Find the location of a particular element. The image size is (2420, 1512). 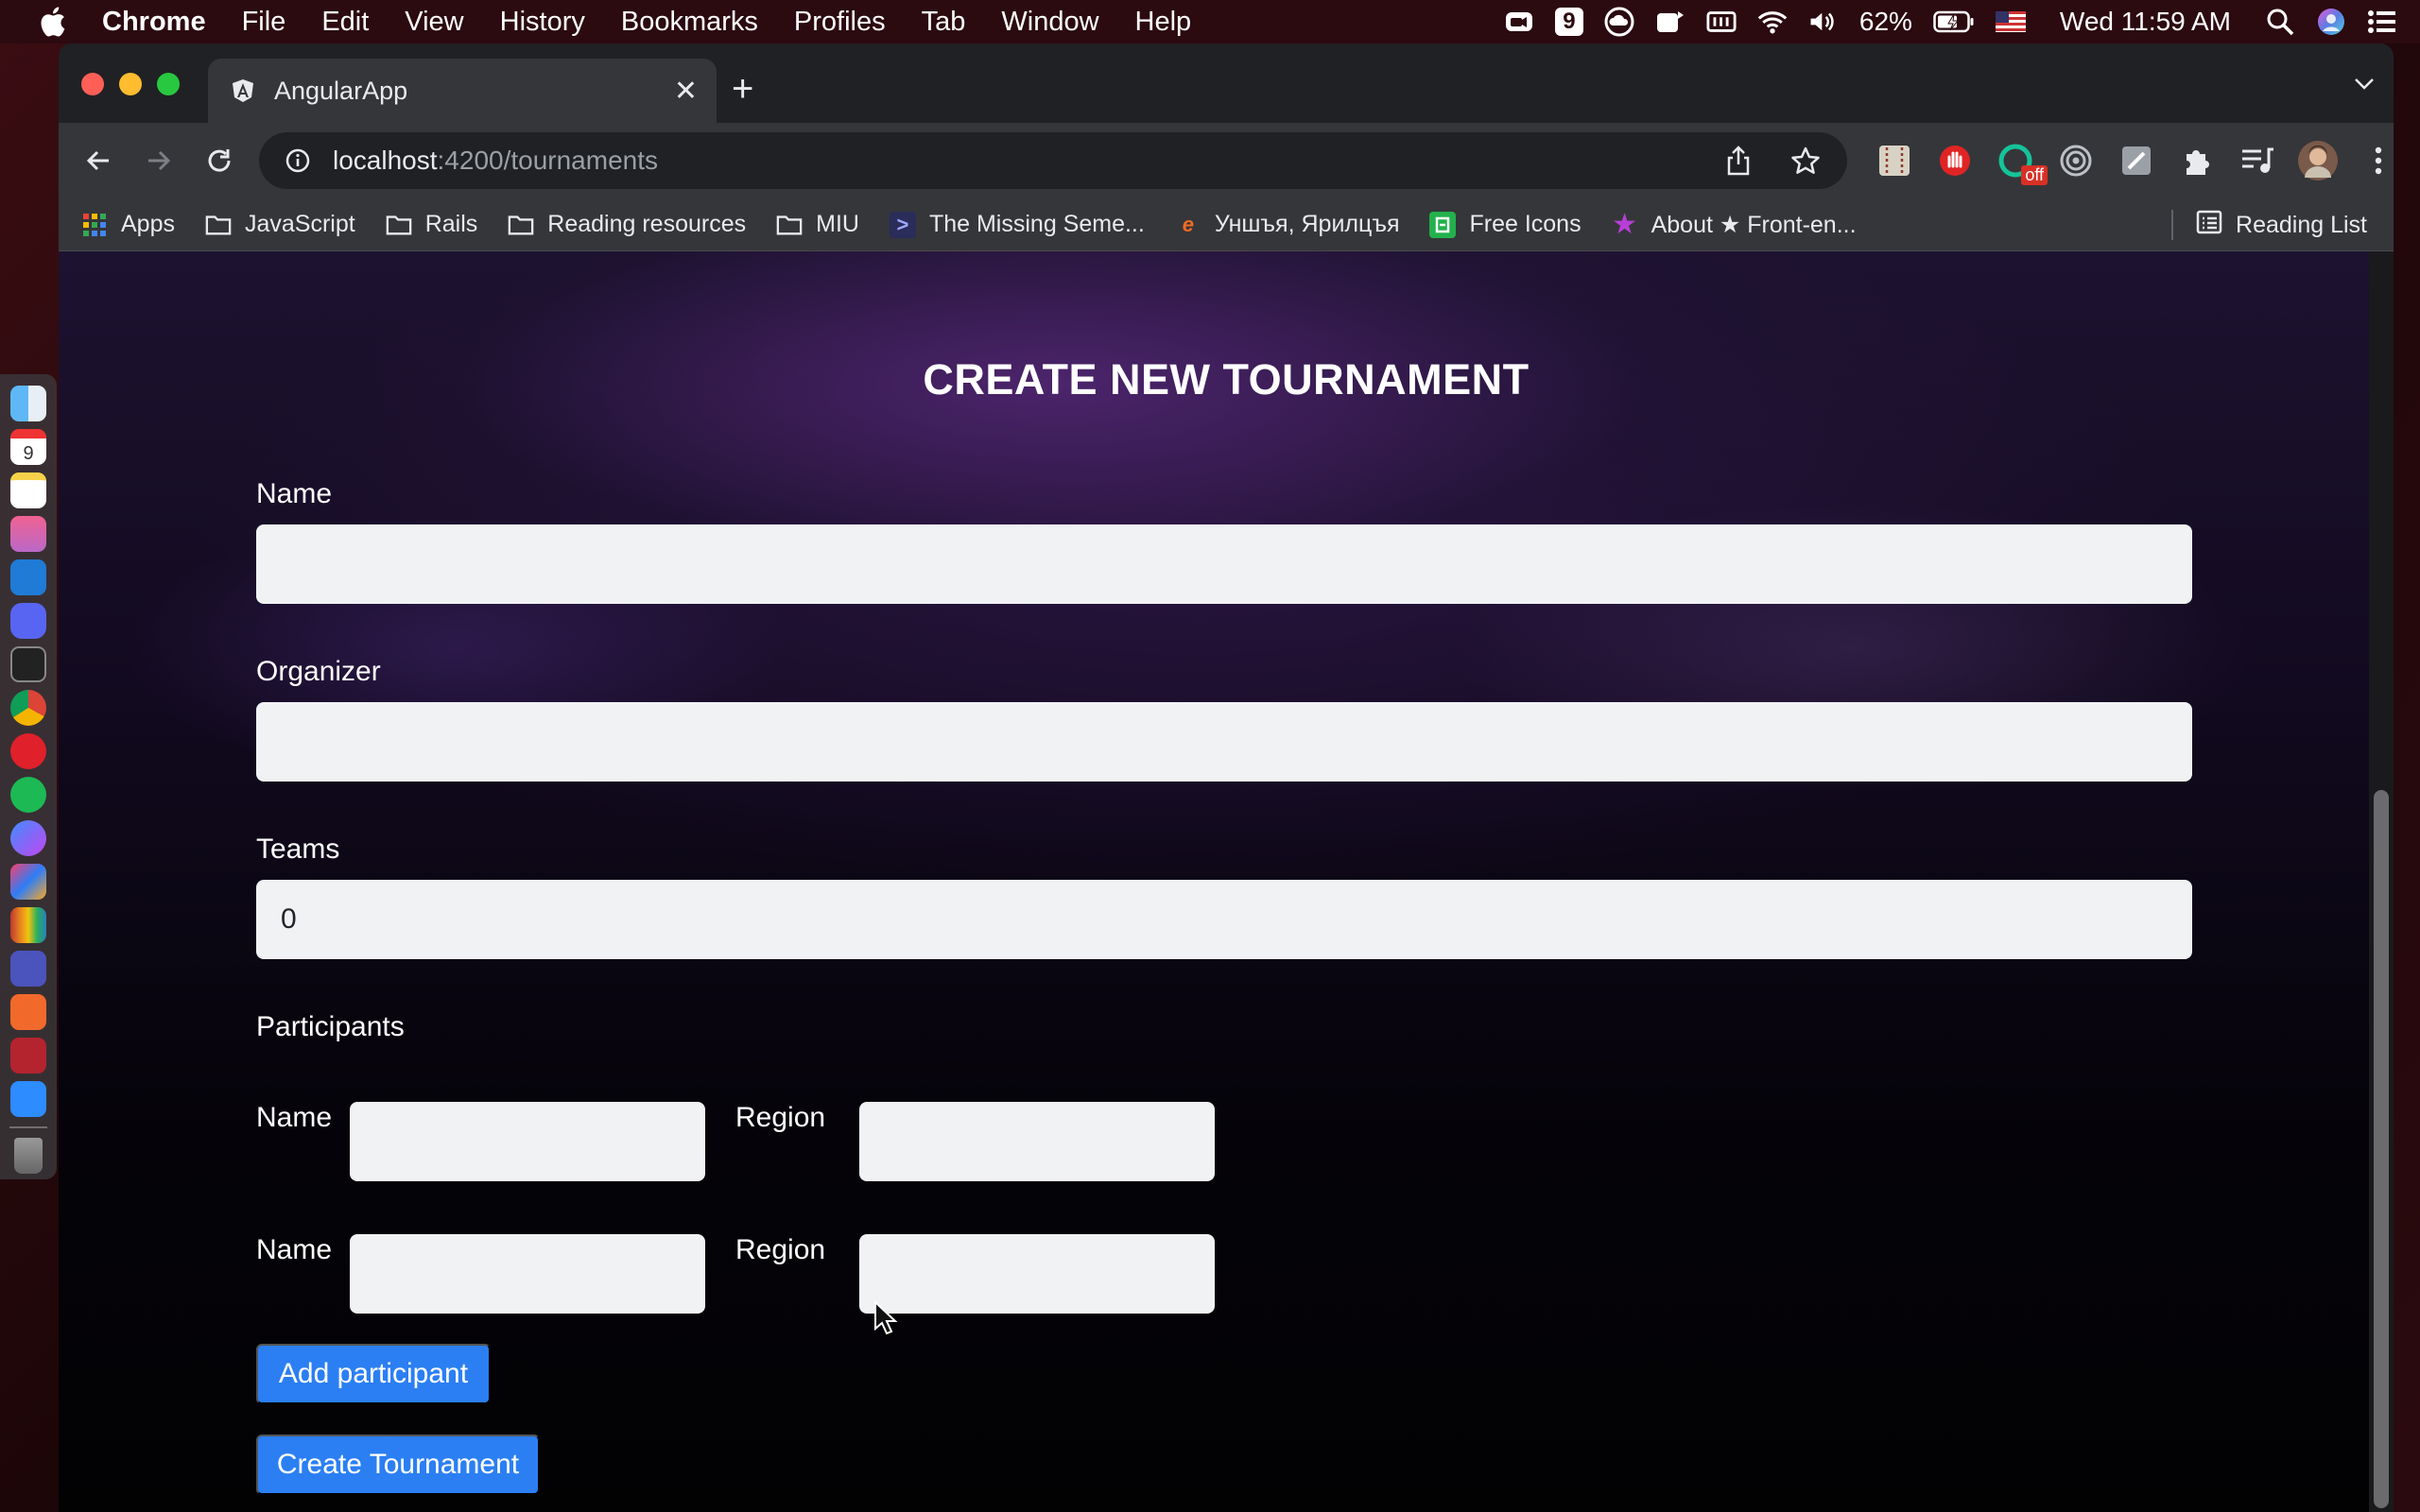

zoom-window-button is located at coordinates (169, 84).